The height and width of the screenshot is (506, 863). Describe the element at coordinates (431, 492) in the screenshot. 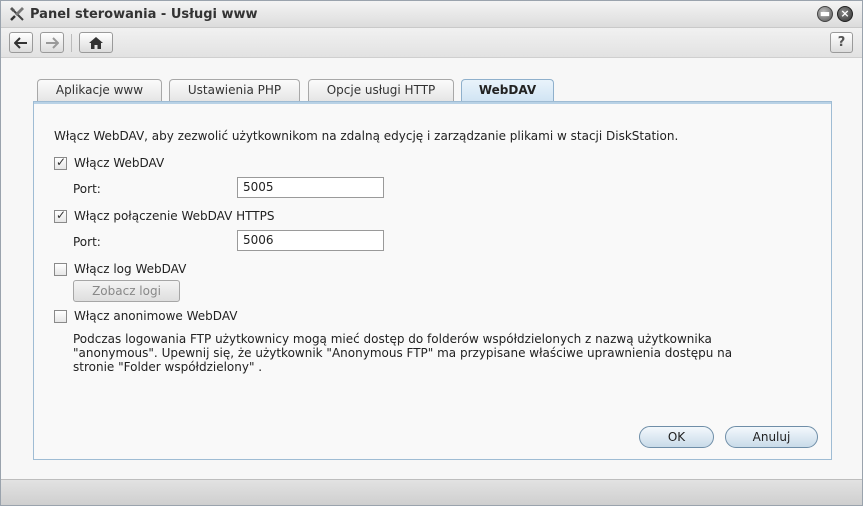

I see `status-bar` at that location.